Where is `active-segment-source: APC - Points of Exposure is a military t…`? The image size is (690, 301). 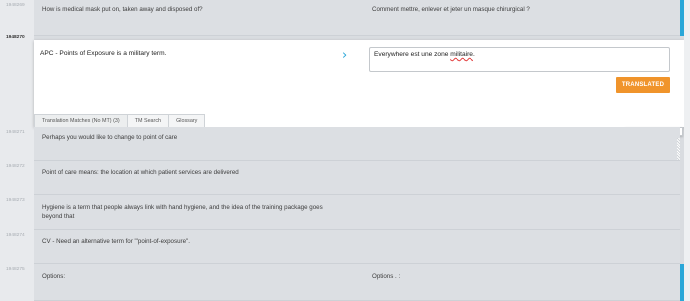
active-segment-source: APC - Points of Exposure is a military t… is located at coordinates (103, 53).